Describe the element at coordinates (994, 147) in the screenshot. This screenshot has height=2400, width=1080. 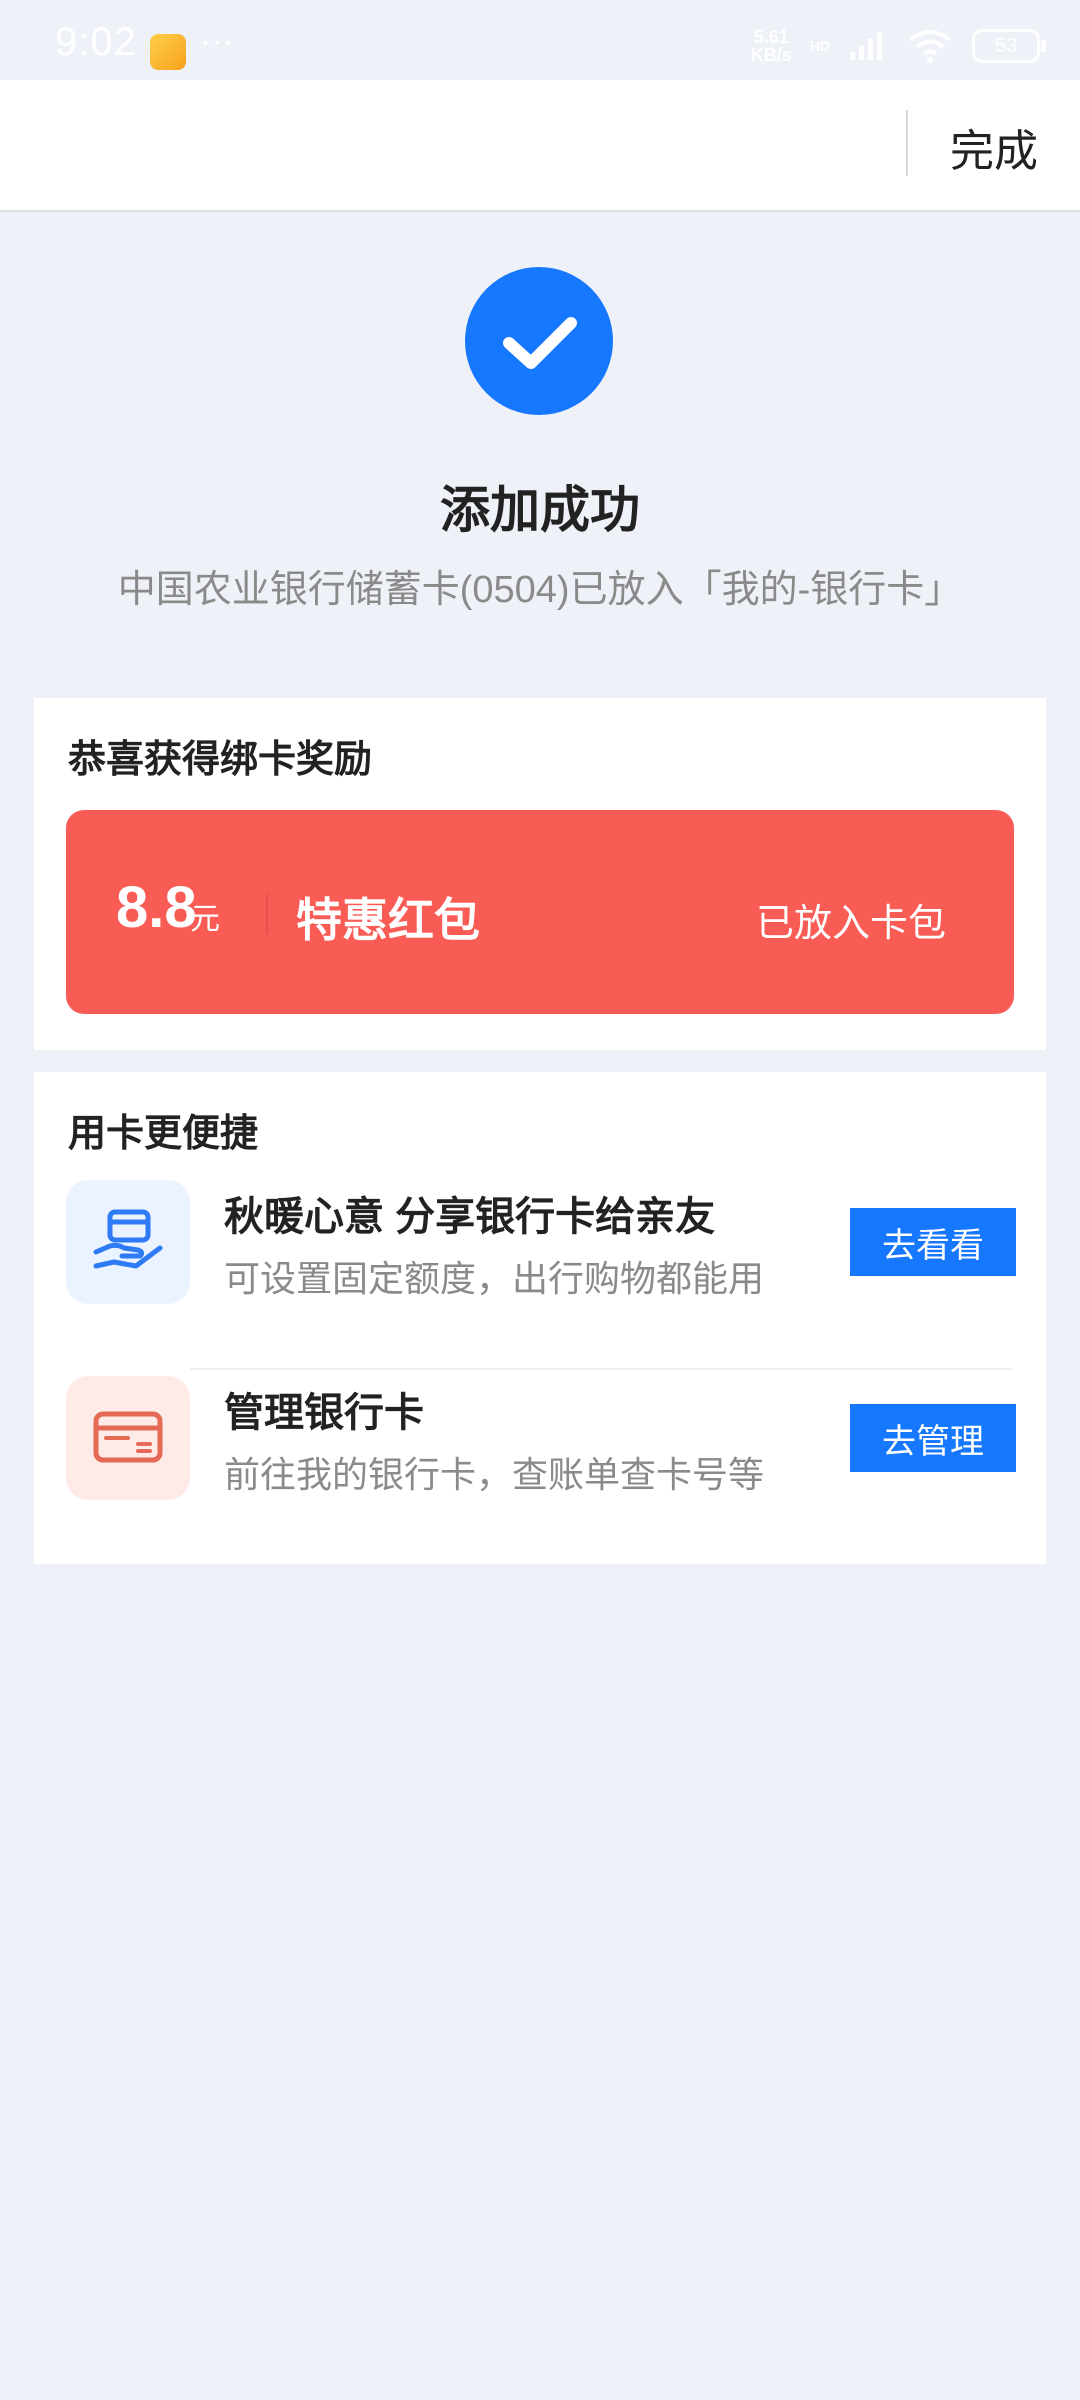
I see `done-button: 完成` at that location.